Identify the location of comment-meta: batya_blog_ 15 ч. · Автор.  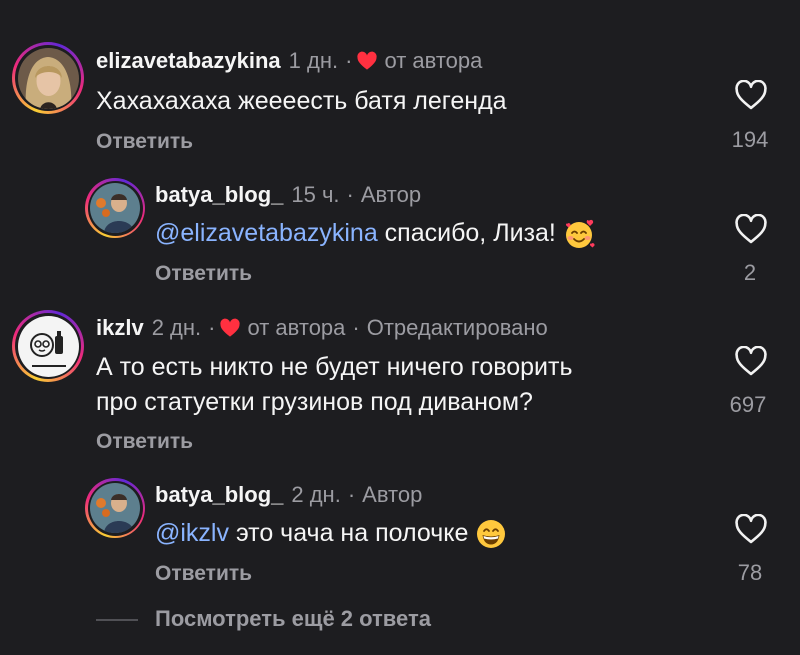
(288, 195).